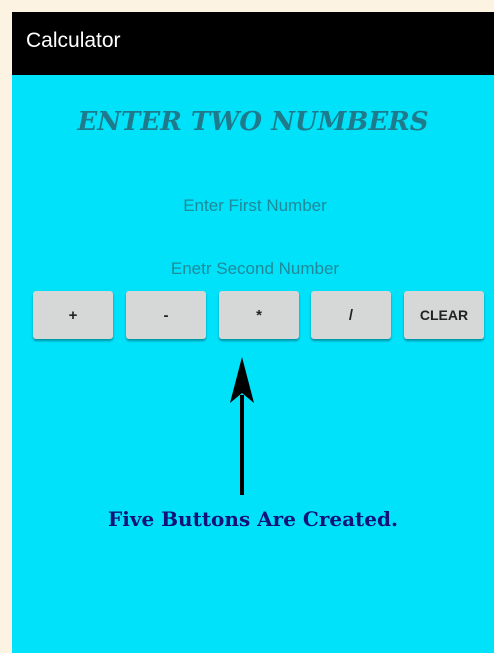 This screenshot has height=653, width=494. Describe the element at coordinates (253, 122) in the screenshot. I see `page-heading: ENTER TWO NUMBERS` at that location.